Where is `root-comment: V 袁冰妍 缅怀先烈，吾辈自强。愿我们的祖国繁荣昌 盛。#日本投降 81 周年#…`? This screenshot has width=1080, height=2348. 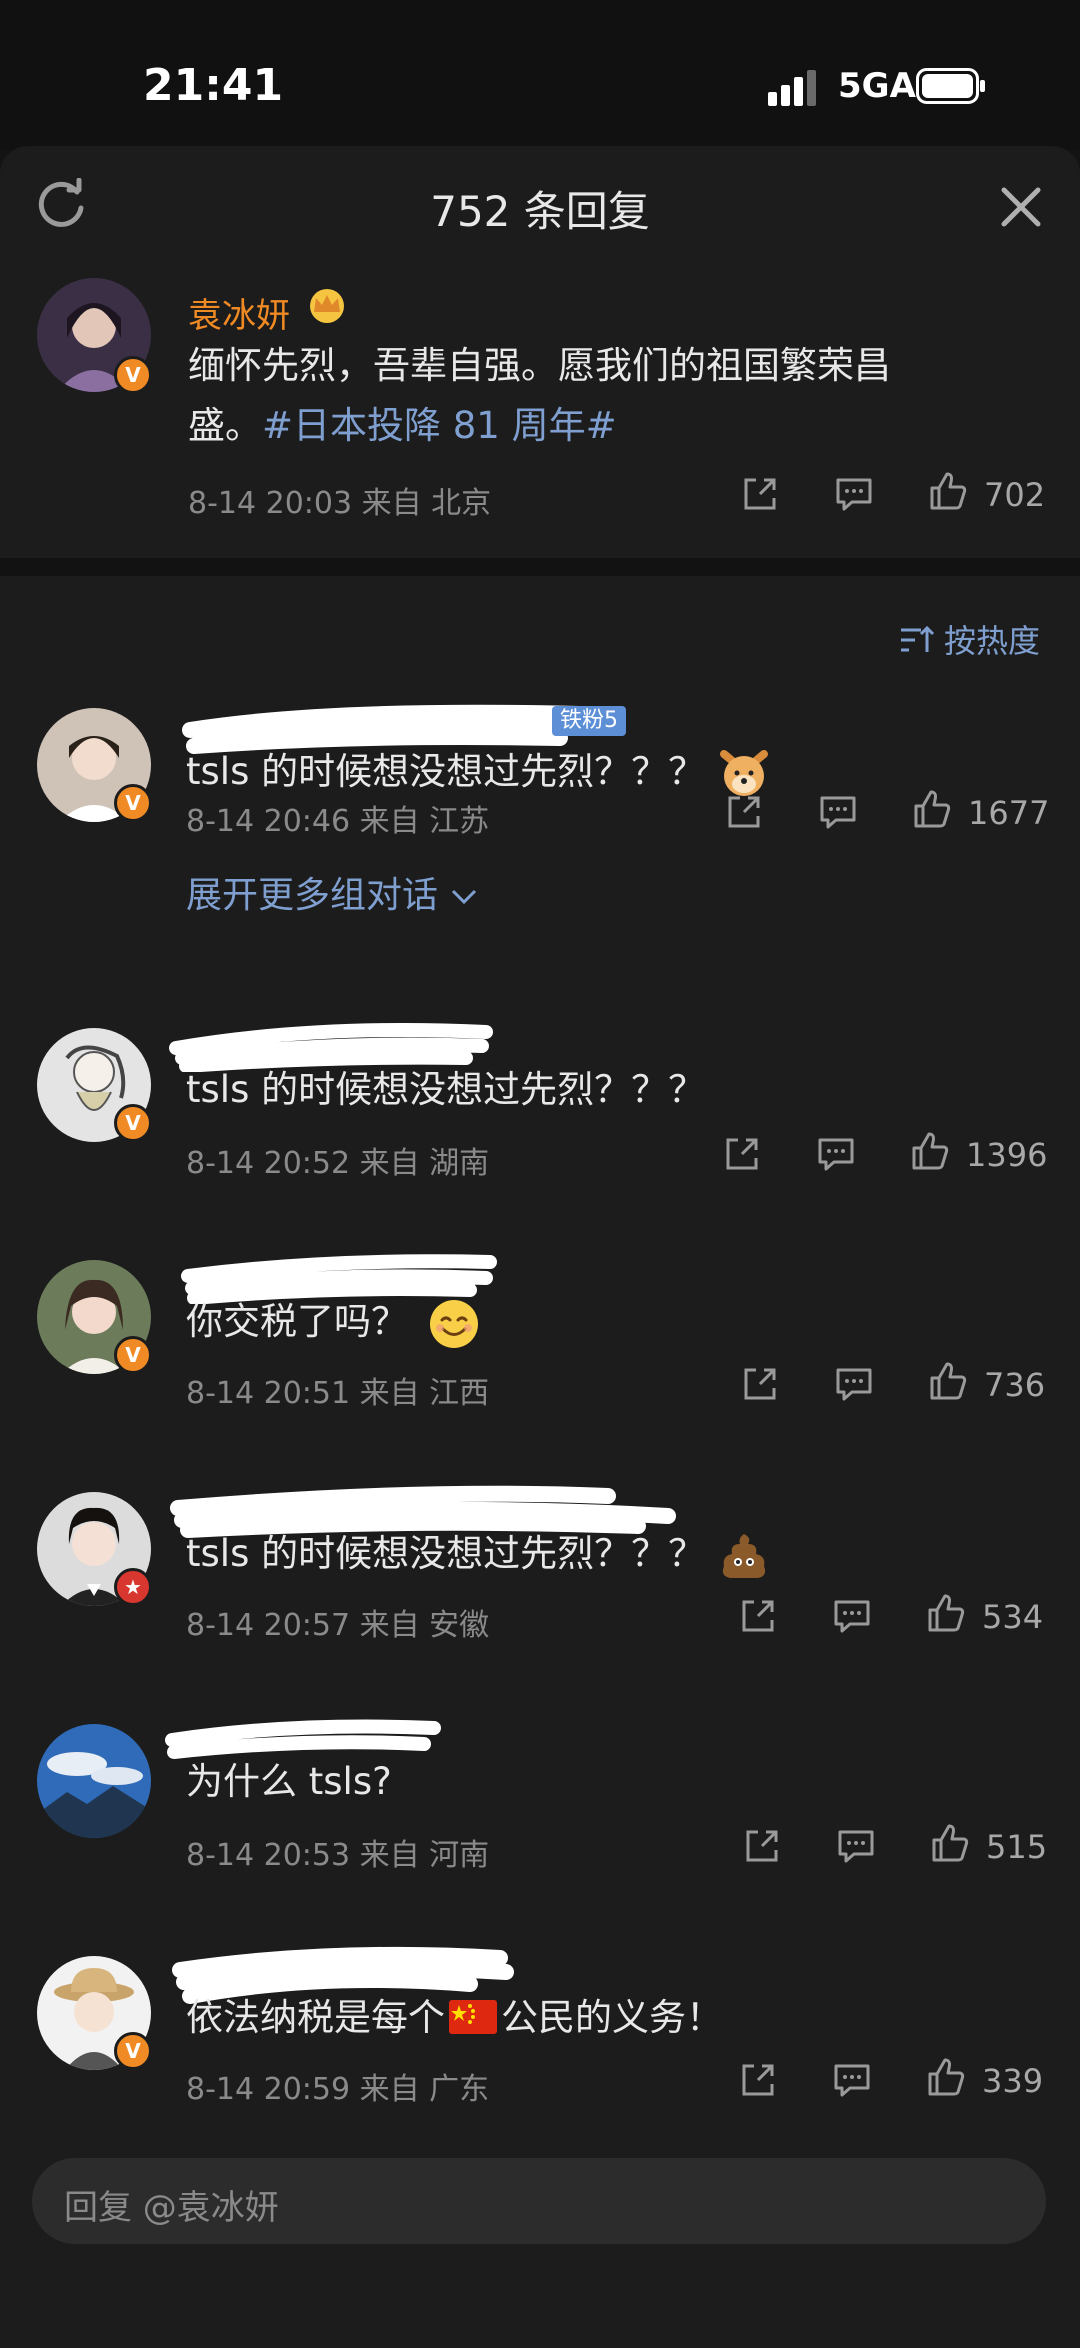
root-comment: V 袁冰妍 缅怀先烈，吾辈自强。愿我们的祖国繁荣昌 盛。#日本投降 81 周年#… is located at coordinates (540, 412).